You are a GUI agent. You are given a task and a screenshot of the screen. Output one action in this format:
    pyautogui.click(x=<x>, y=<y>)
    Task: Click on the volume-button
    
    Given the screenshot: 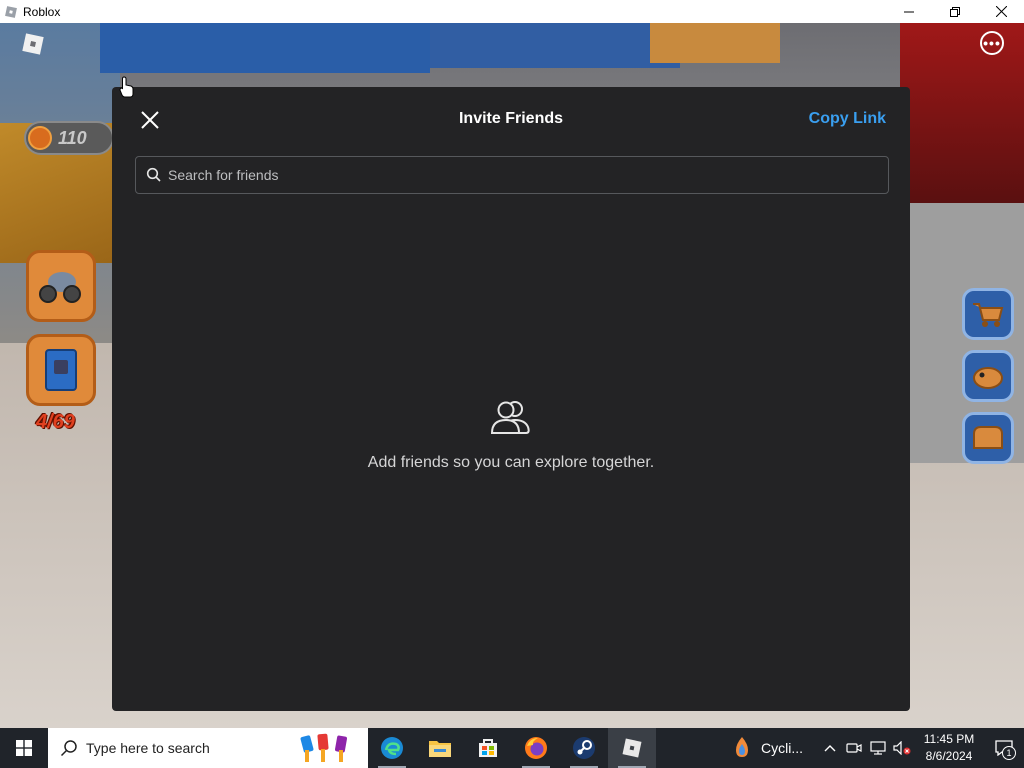 What is the action you would take?
    pyautogui.click(x=902, y=748)
    